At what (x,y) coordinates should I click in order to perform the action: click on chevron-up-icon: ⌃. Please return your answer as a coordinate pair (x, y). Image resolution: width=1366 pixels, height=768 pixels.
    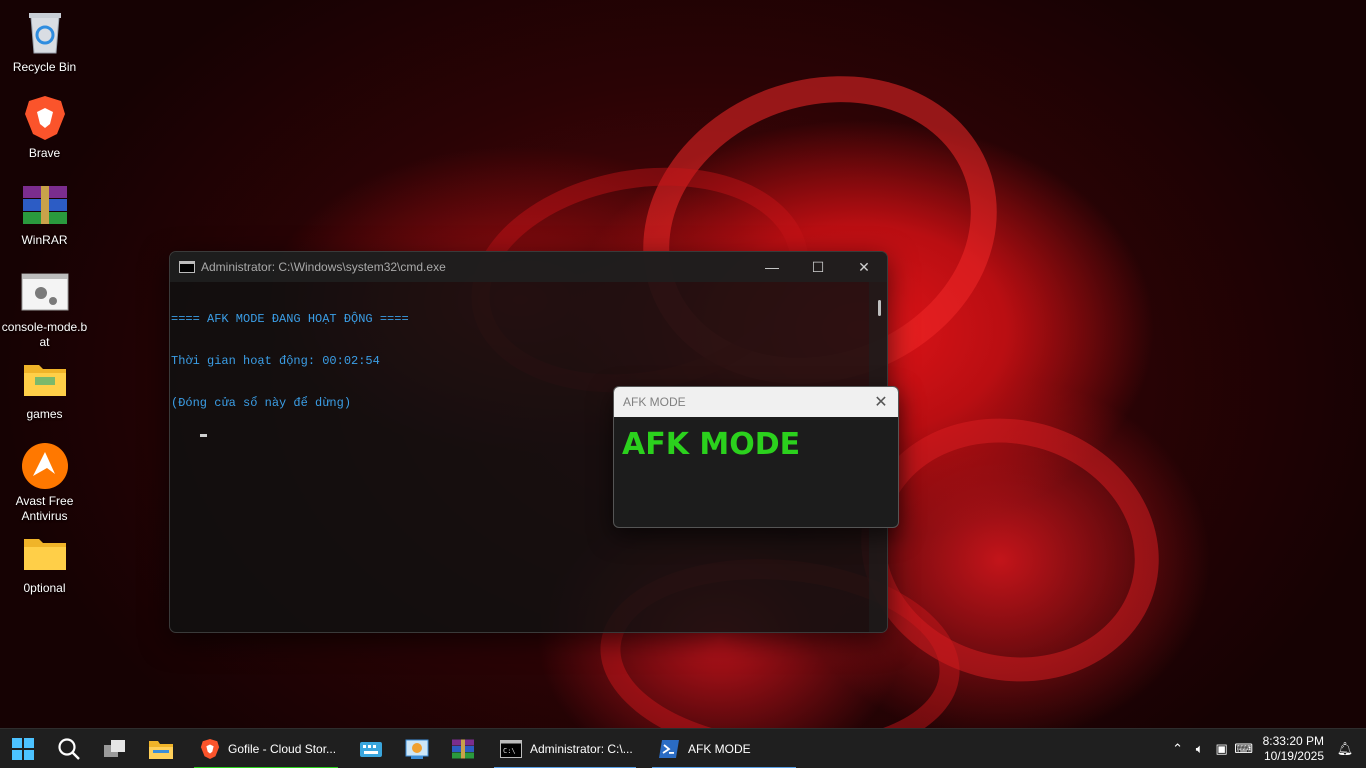
    Looking at the image, I should click on (1178, 749).